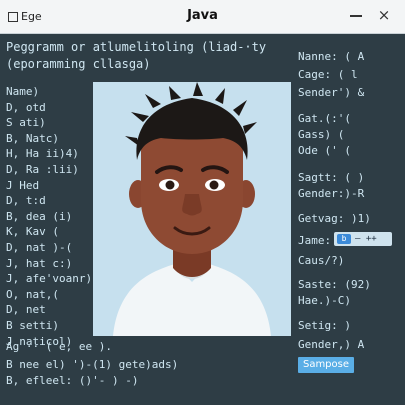 Image resolution: width=405 pixels, height=405 pixels. Describe the element at coordinates (59, 346) in the screenshot. I see `footer-line-1: Ag ·· ( e, ee ).` at that location.